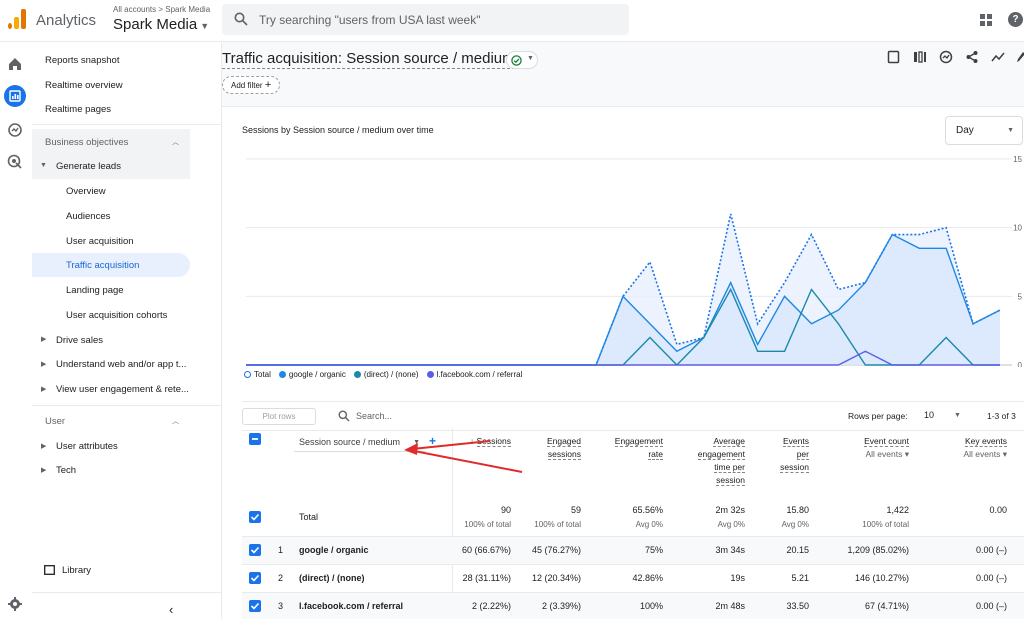 Image resolution: width=1024 pixels, height=619 pixels. Describe the element at coordinates (721, 461) in the screenshot. I see `column-header: Average engagement time per session` at that location.